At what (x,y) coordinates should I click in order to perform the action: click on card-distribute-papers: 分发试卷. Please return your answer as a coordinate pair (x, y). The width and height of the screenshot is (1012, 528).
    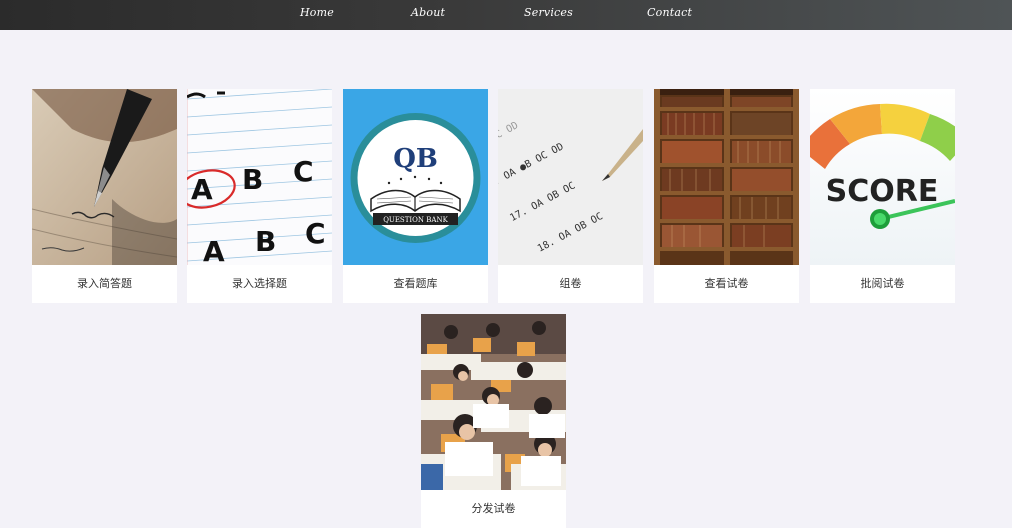
    Looking at the image, I should click on (493, 421).